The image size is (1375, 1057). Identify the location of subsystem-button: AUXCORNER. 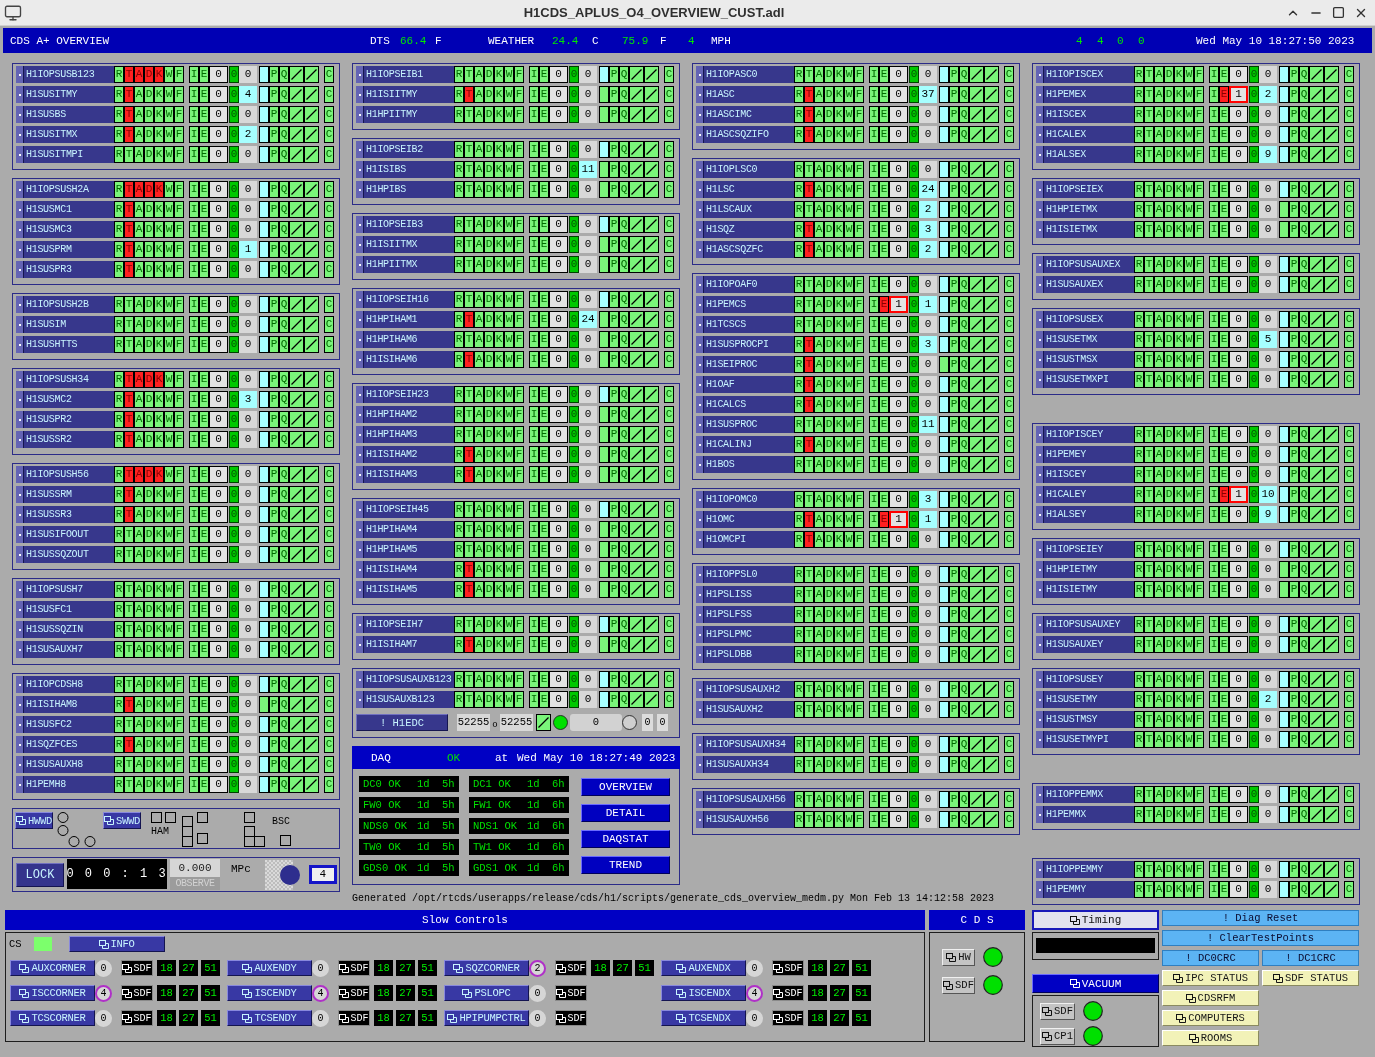
(52, 968).